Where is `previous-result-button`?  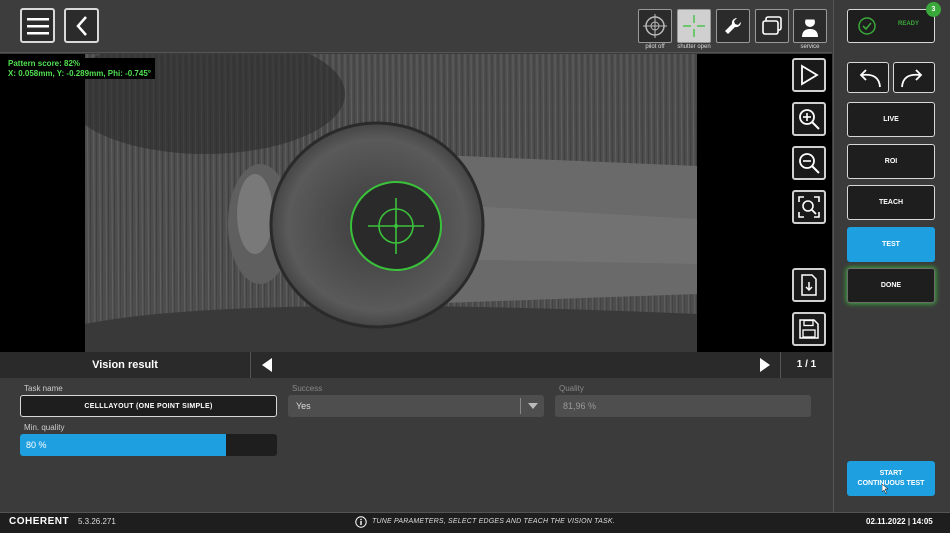 previous-result-button is located at coordinates (267, 365).